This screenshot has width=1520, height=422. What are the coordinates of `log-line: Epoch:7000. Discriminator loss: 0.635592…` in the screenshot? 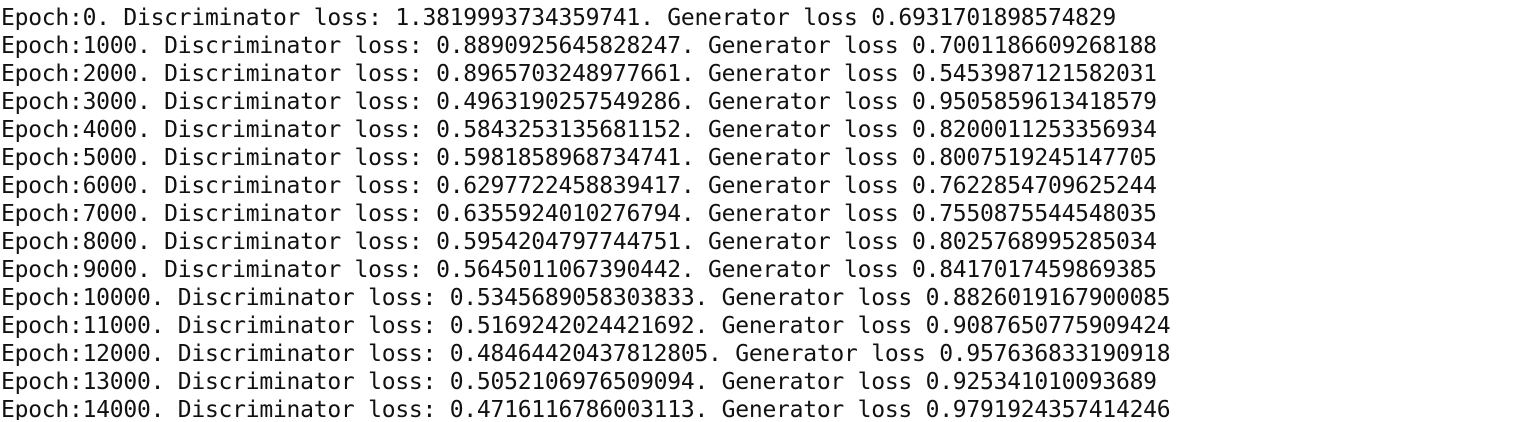 It's located at (579, 214).